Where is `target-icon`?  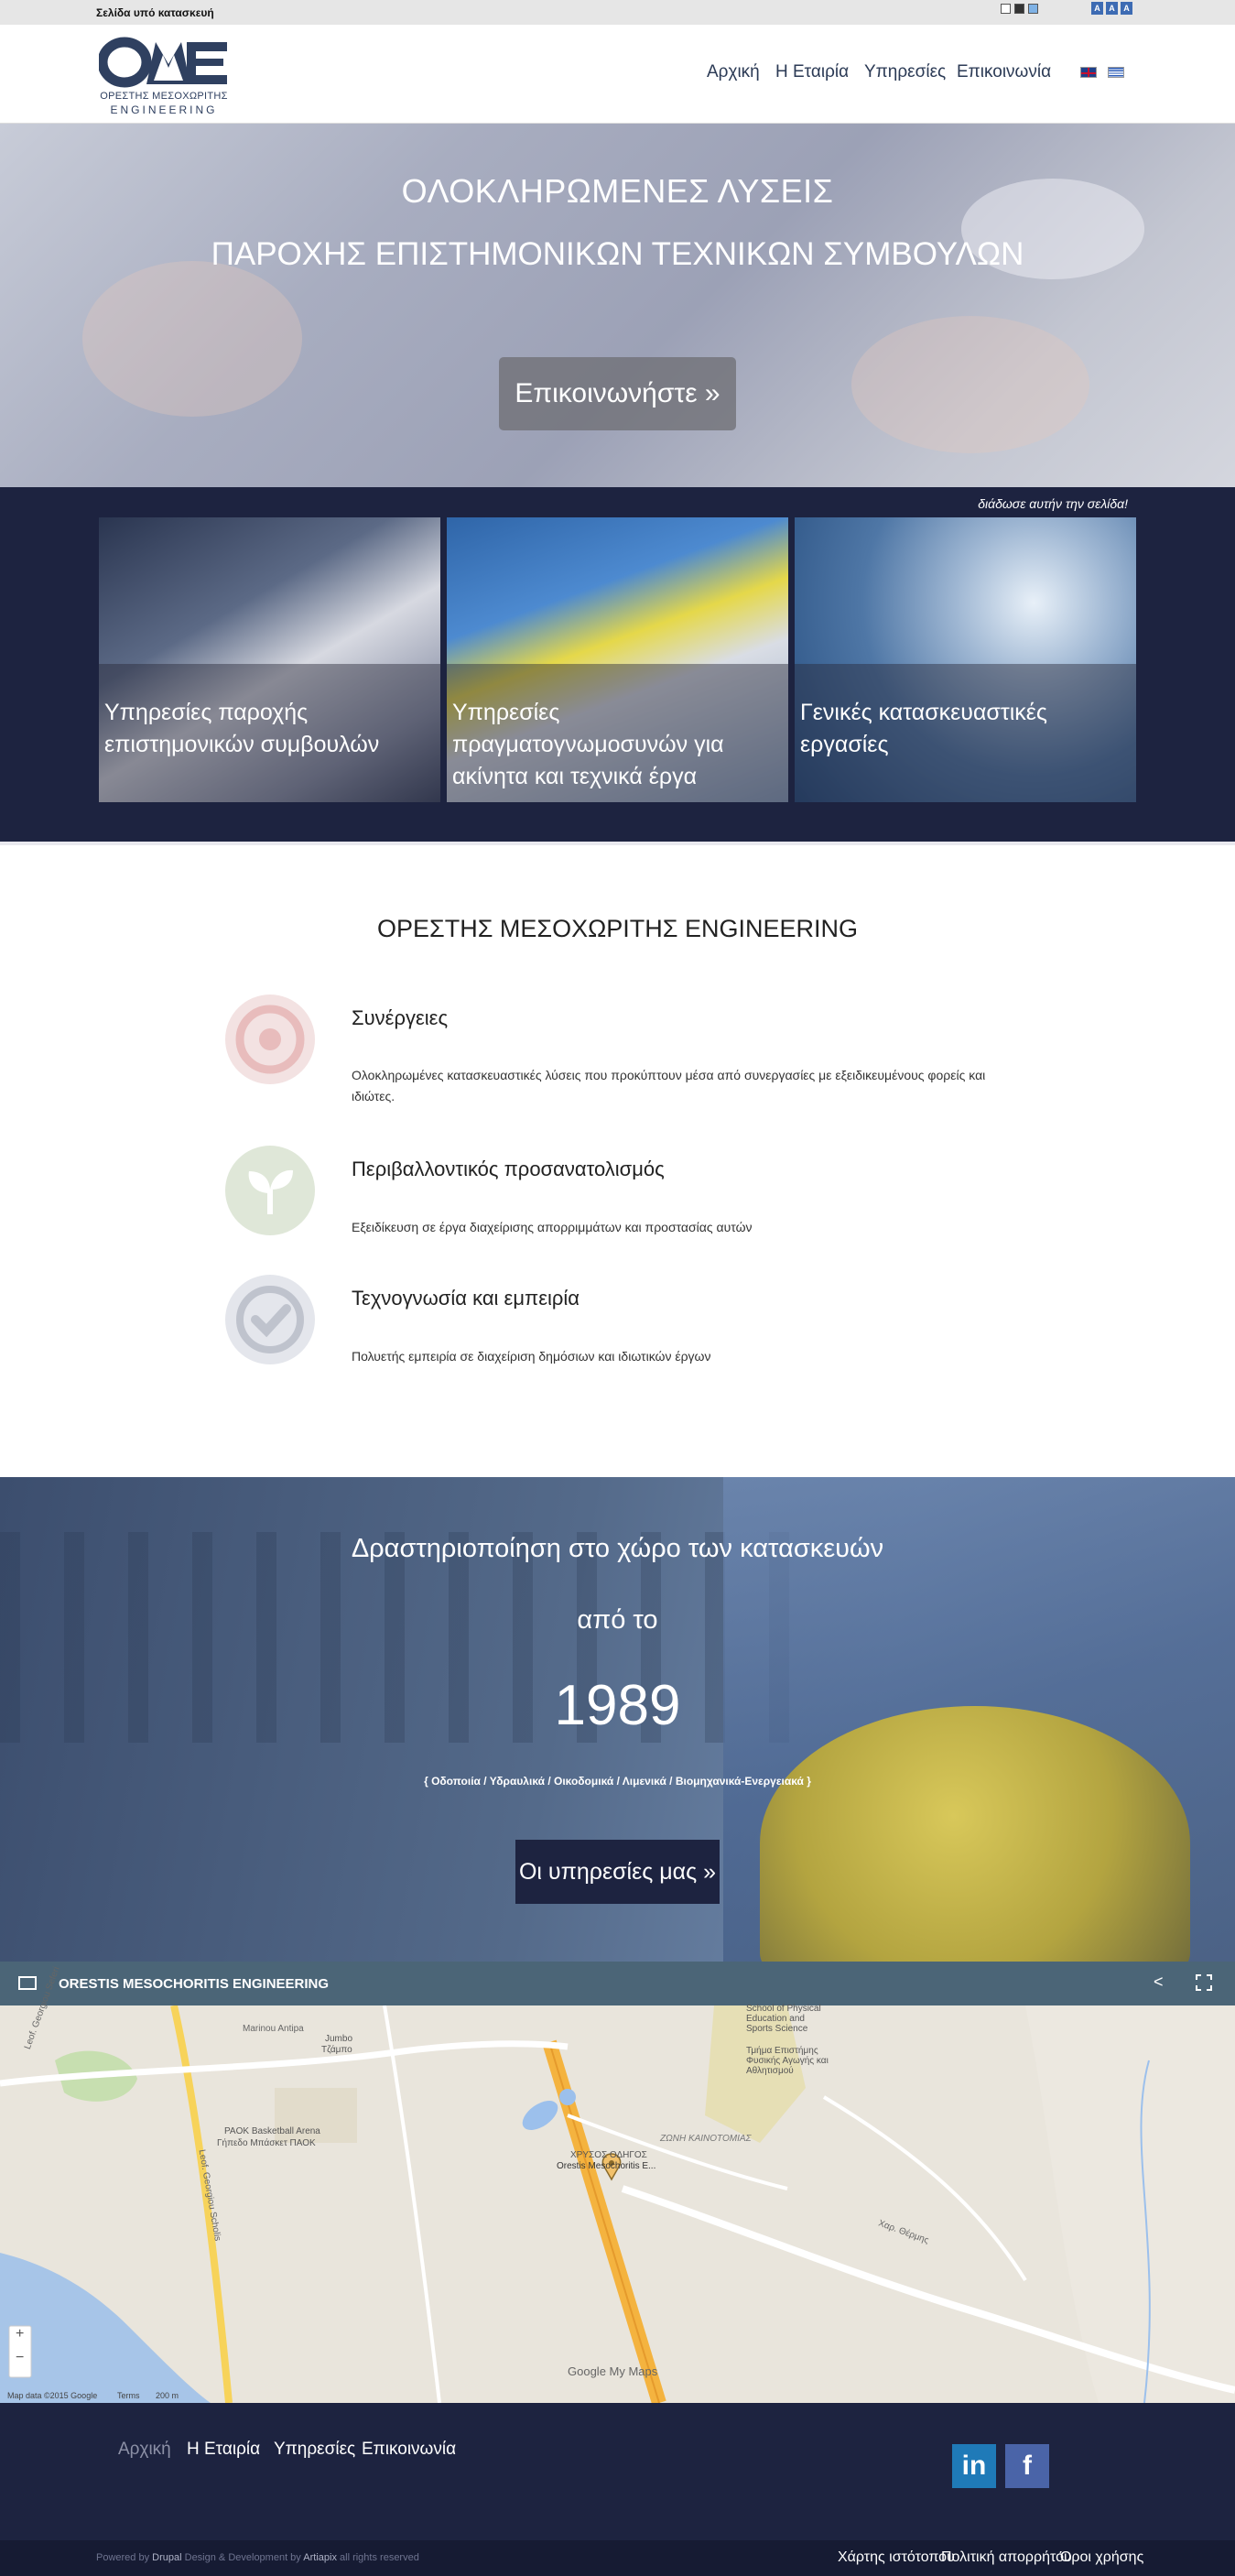 target-icon is located at coordinates (270, 1039).